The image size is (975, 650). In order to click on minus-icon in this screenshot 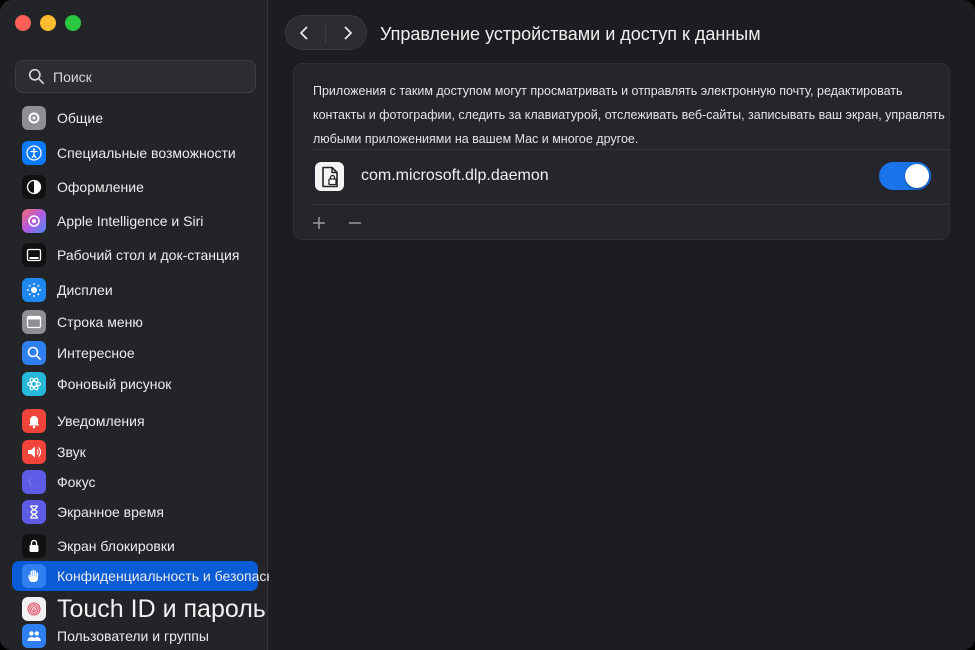, I will do `click(355, 223)`.